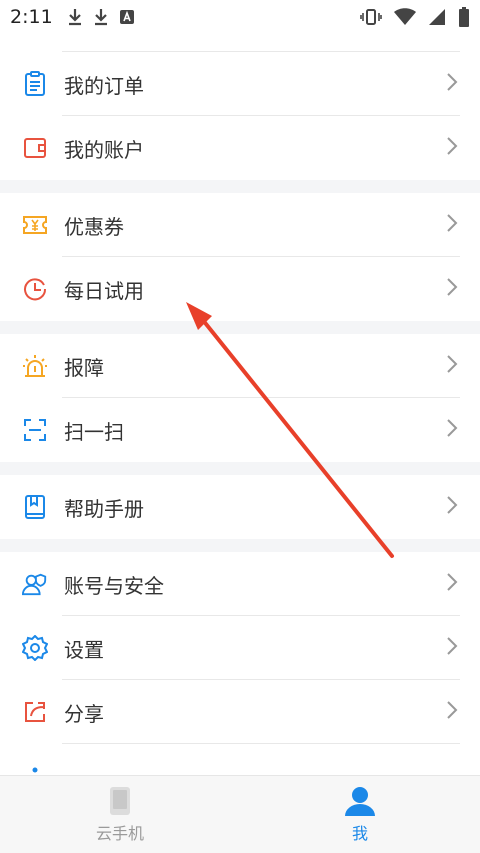 The image size is (480, 853). I want to click on wifi-icon, so click(405, 16).